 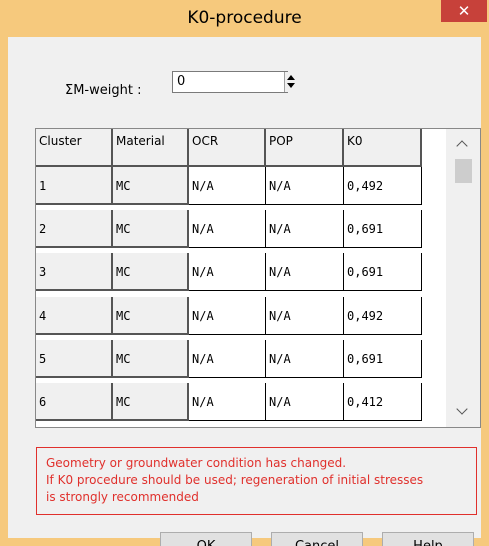 I want to click on table-row-cluster: 3, so click(x=74, y=272).